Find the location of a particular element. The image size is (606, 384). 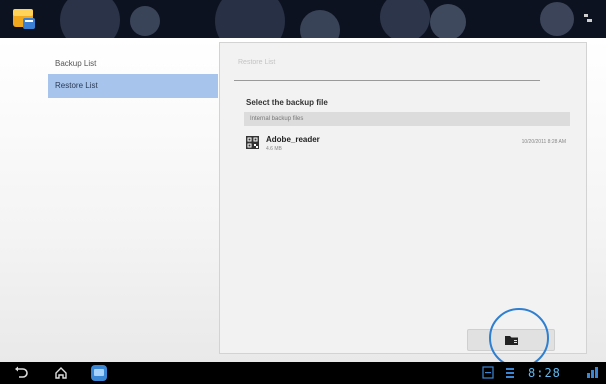

home-icon is located at coordinates (61, 373).